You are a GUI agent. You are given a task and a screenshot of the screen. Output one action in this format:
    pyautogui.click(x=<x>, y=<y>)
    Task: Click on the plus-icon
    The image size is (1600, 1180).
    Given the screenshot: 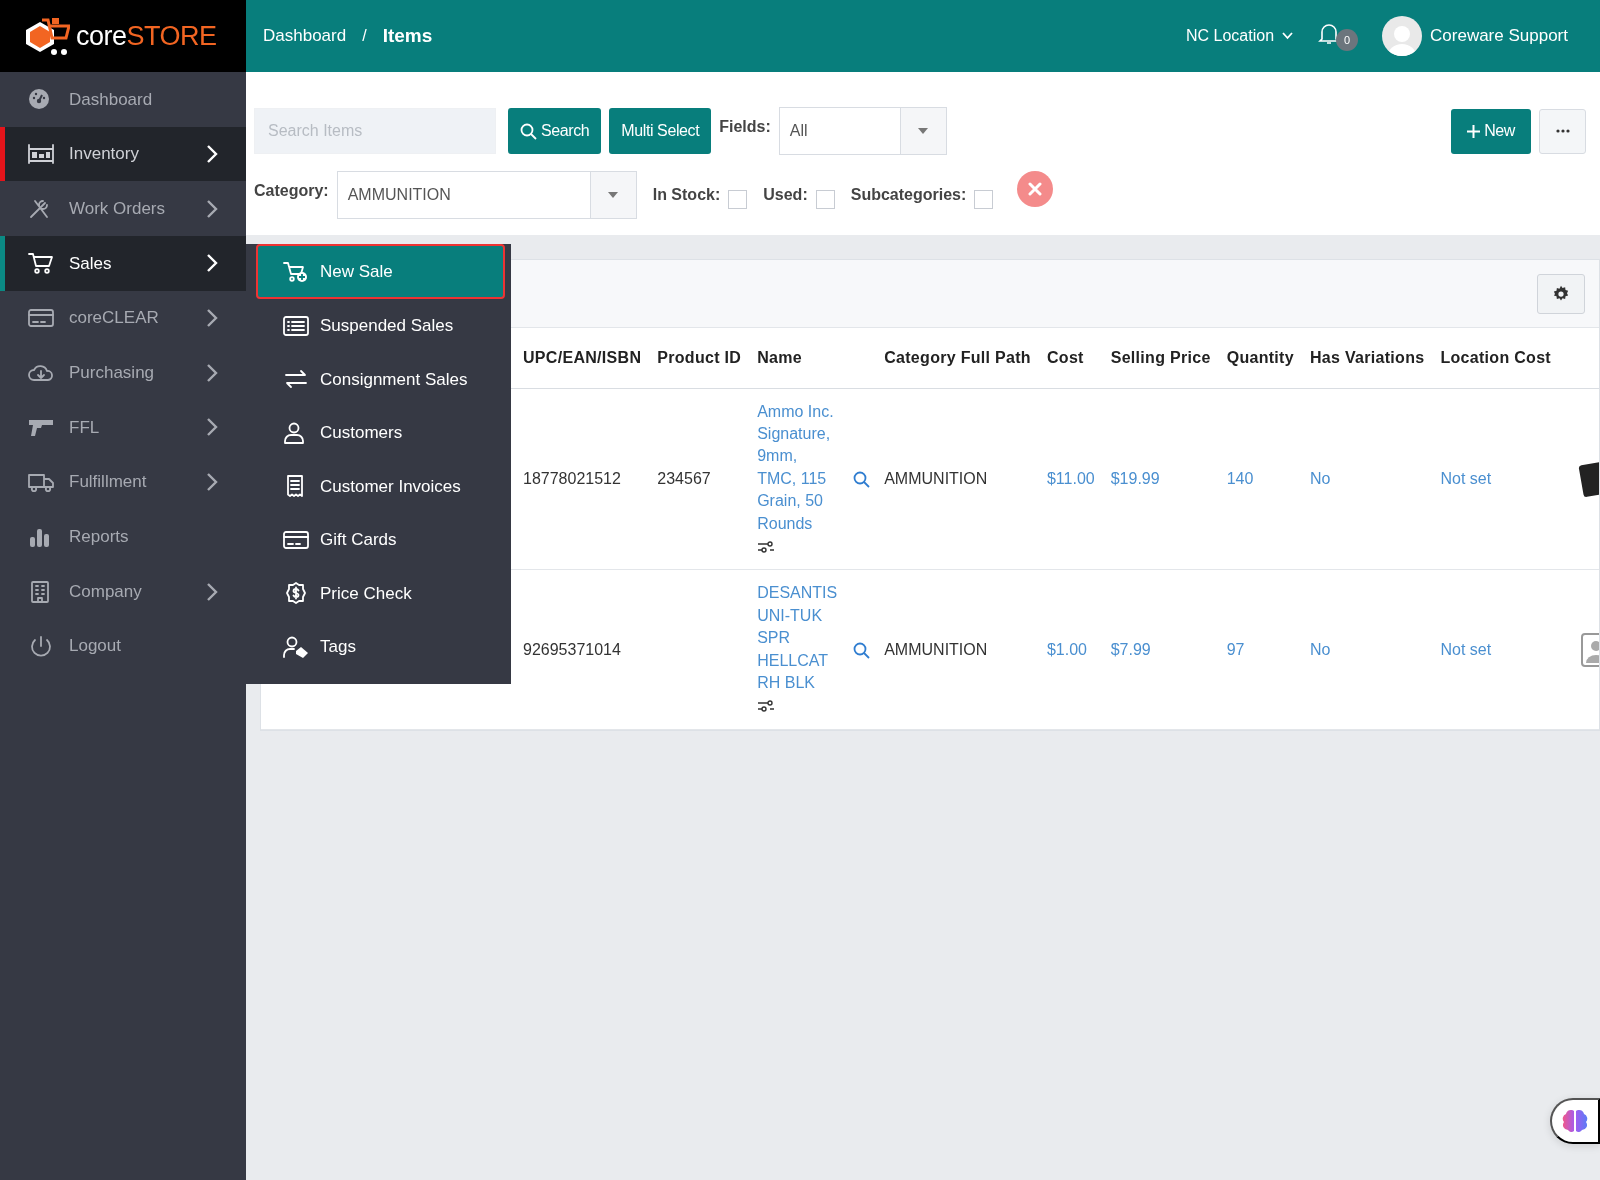 What is the action you would take?
    pyautogui.click(x=1474, y=131)
    